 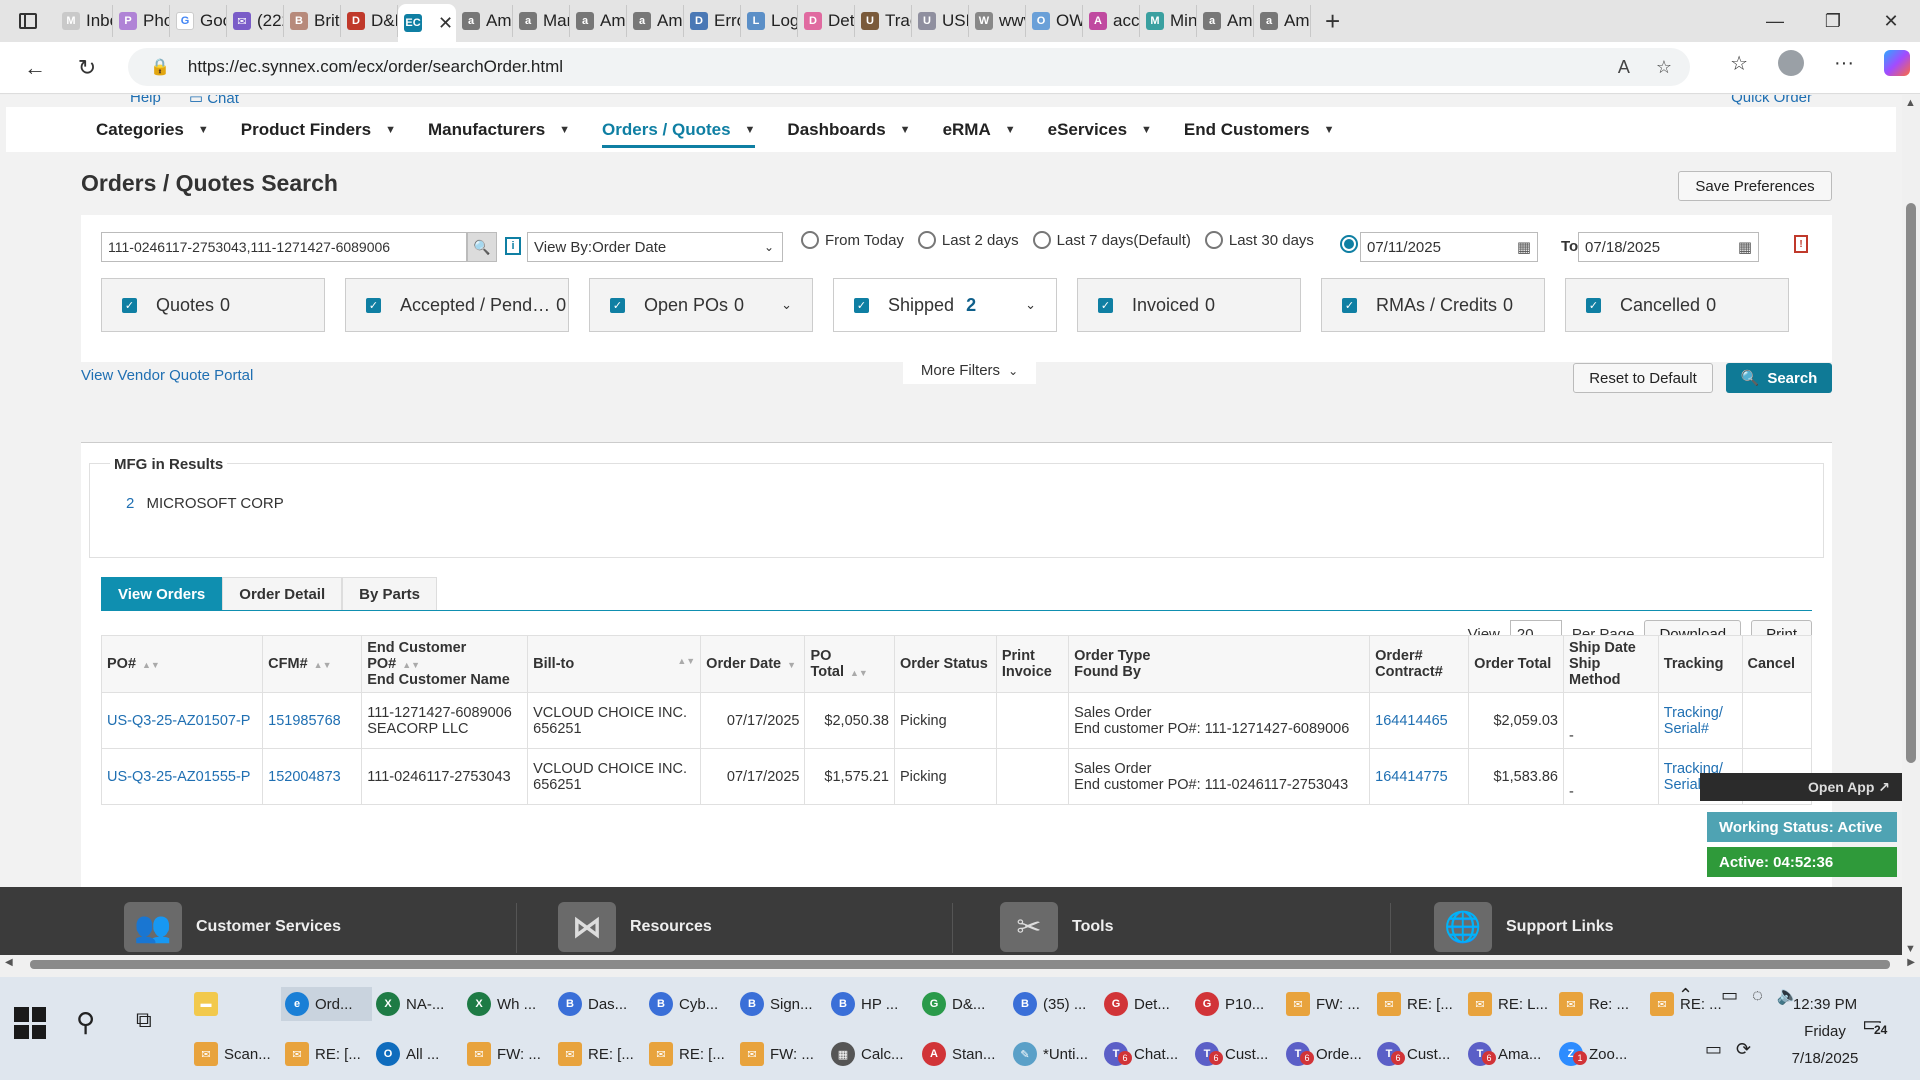 What do you see at coordinates (1910, 949) in the screenshot?
I see `scroll-down-icon: ▼` at bounding box center [1910, 949].